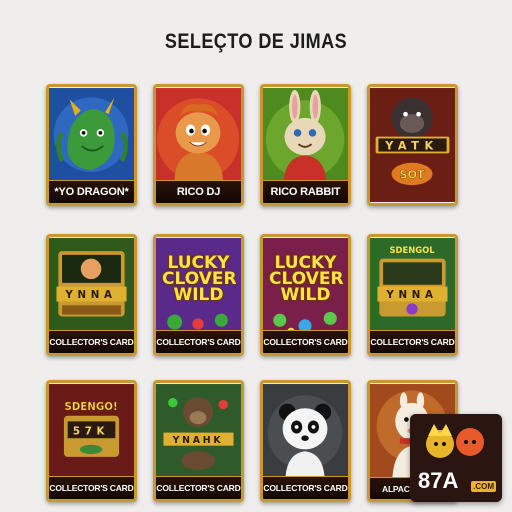 The image size is (512, 512). Describe the element at coordinates (91, 431) in the screenshot. I see `reel-text: 57K` at that location.